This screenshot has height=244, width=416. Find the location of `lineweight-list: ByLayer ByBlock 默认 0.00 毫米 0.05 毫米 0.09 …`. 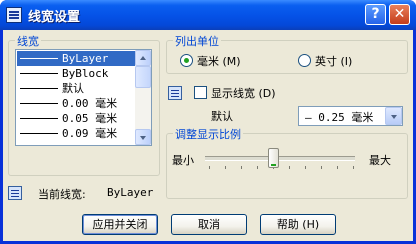

lineweight-list: ByLayer ByBlock 默认 0.00 毫米 0.05 毫米 0.09 … is located at coordinates (83, 97).